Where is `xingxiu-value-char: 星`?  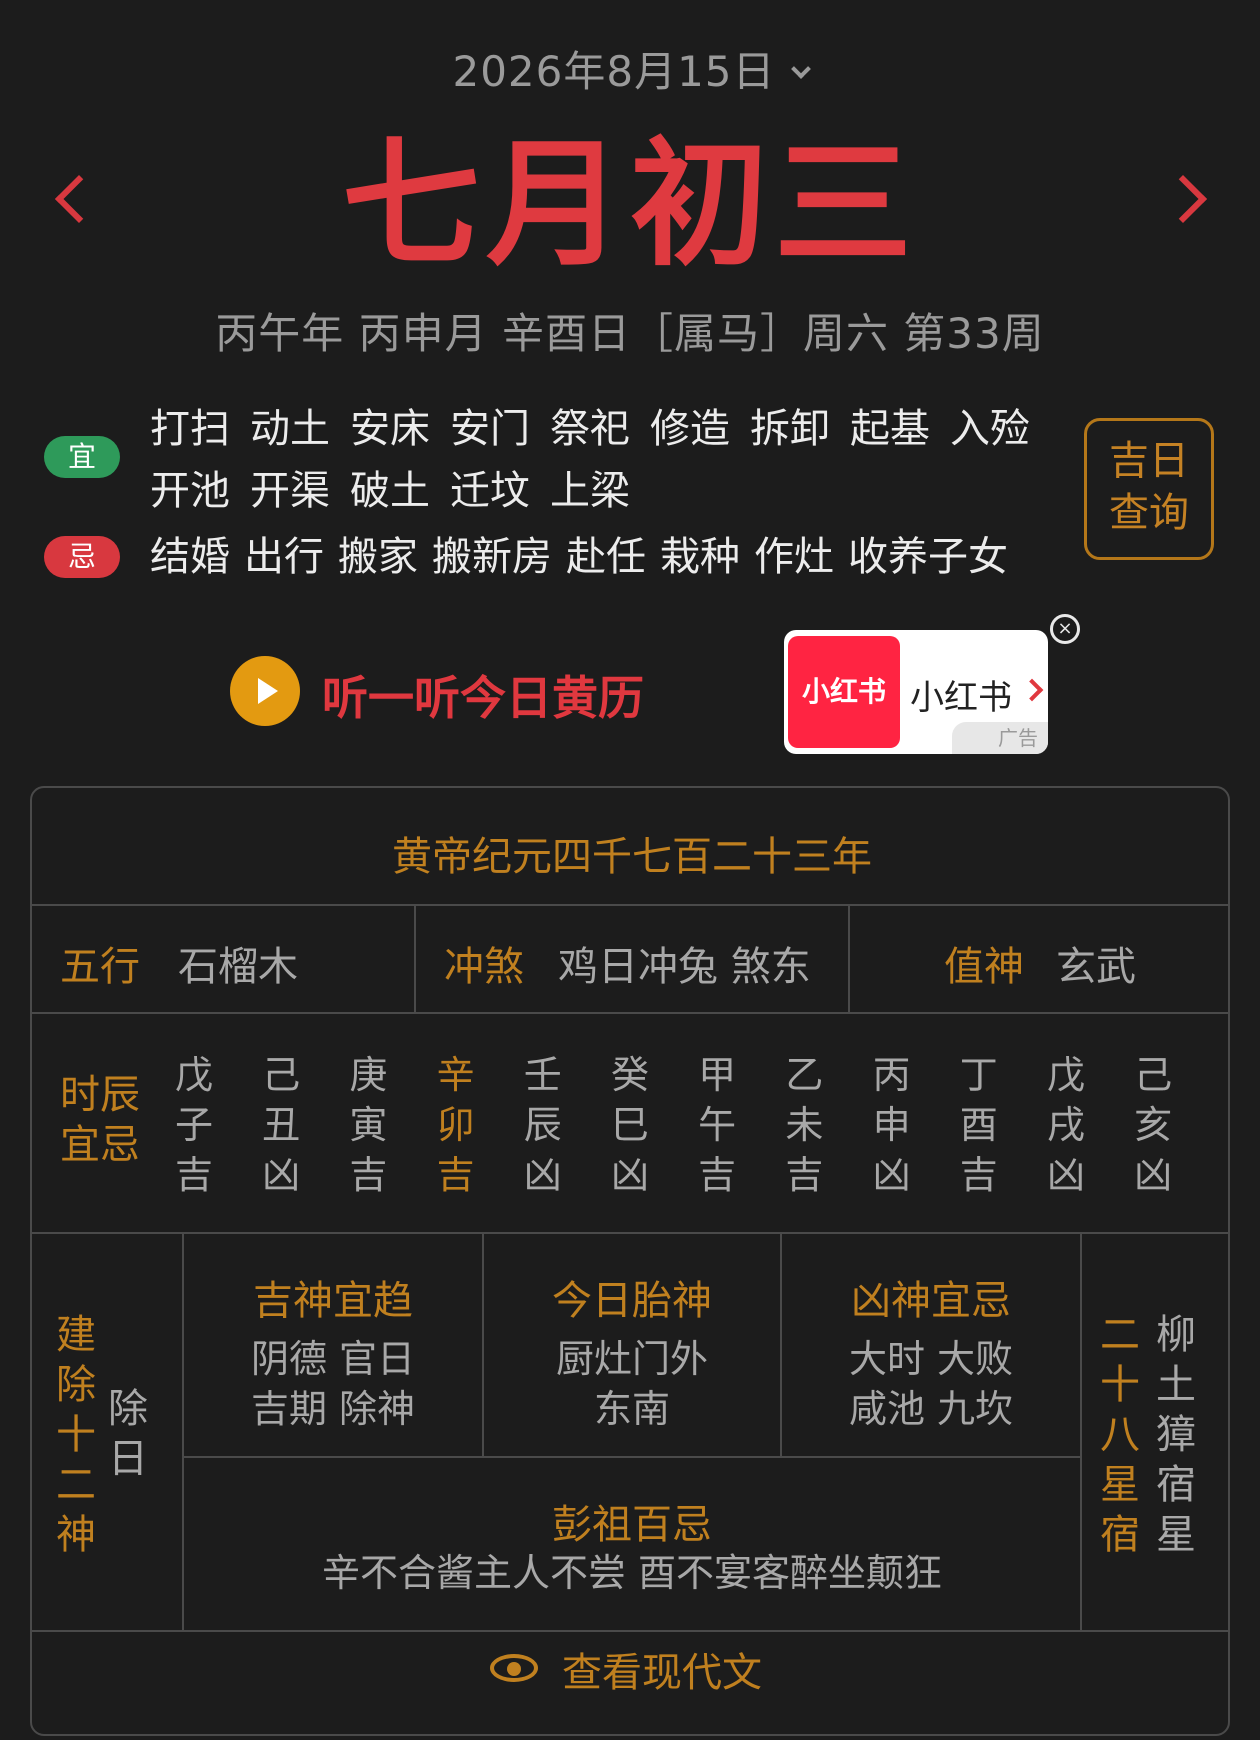
xingxiu-value-char: 星 is located at coordinates (1176, 1535).